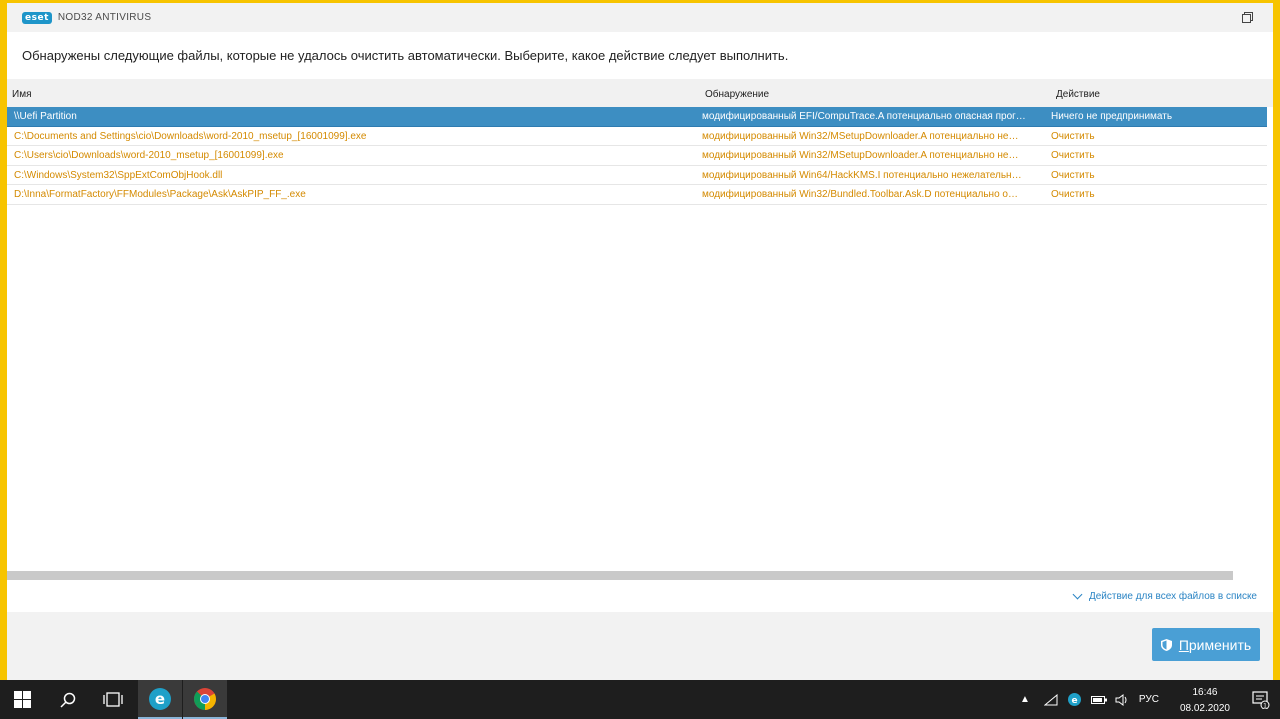 This screenshot has width=1280, height=719. I want to click on column-header-detection: Обнаружение, so click(737, 94).